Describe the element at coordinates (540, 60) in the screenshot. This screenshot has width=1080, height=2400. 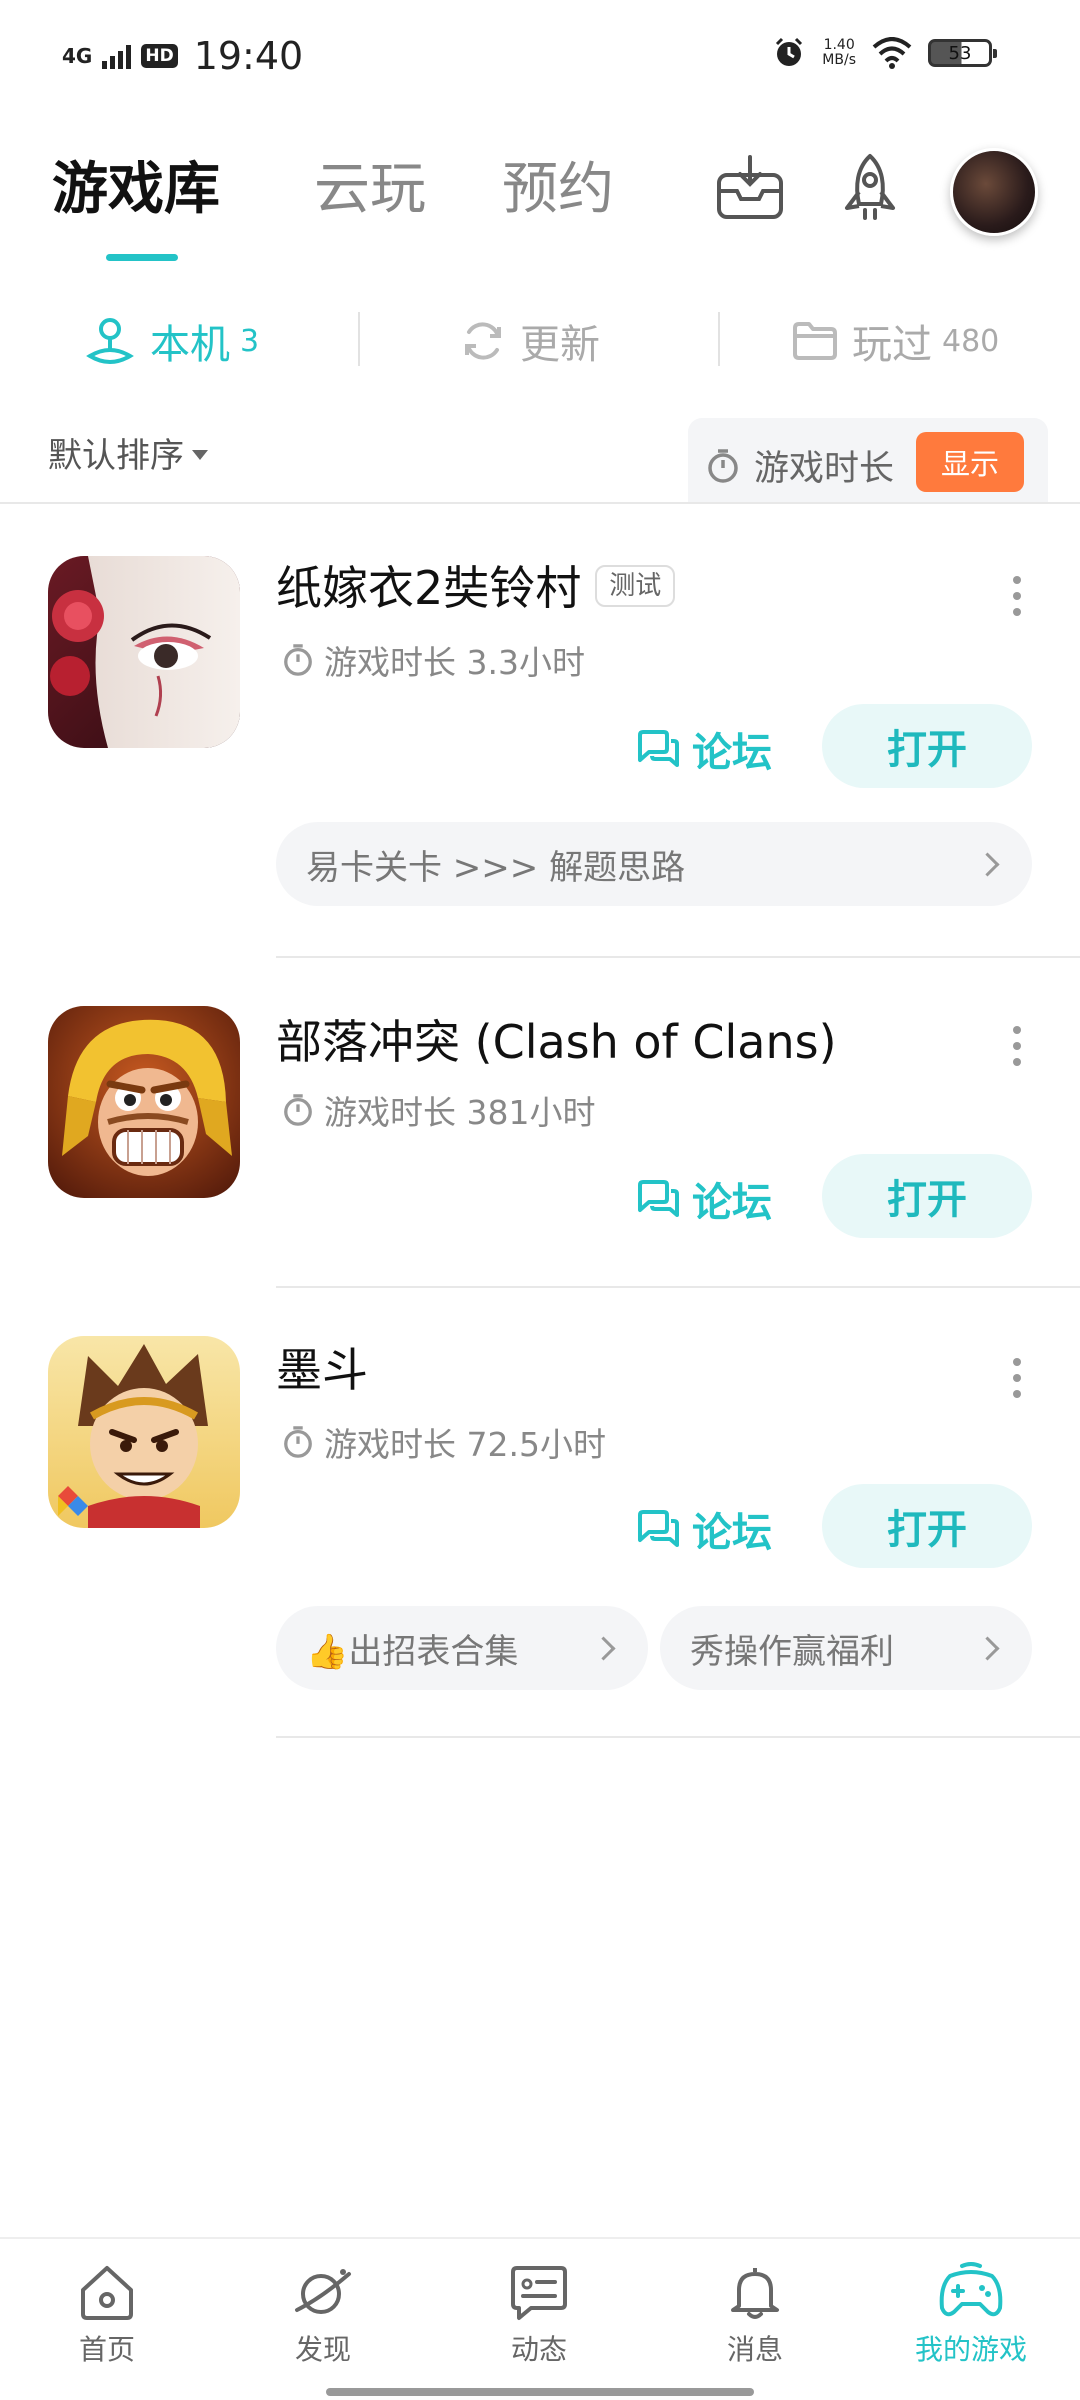
I see `status-bar: 4G HD 19:40 1.40 MB/s 53` at that location.